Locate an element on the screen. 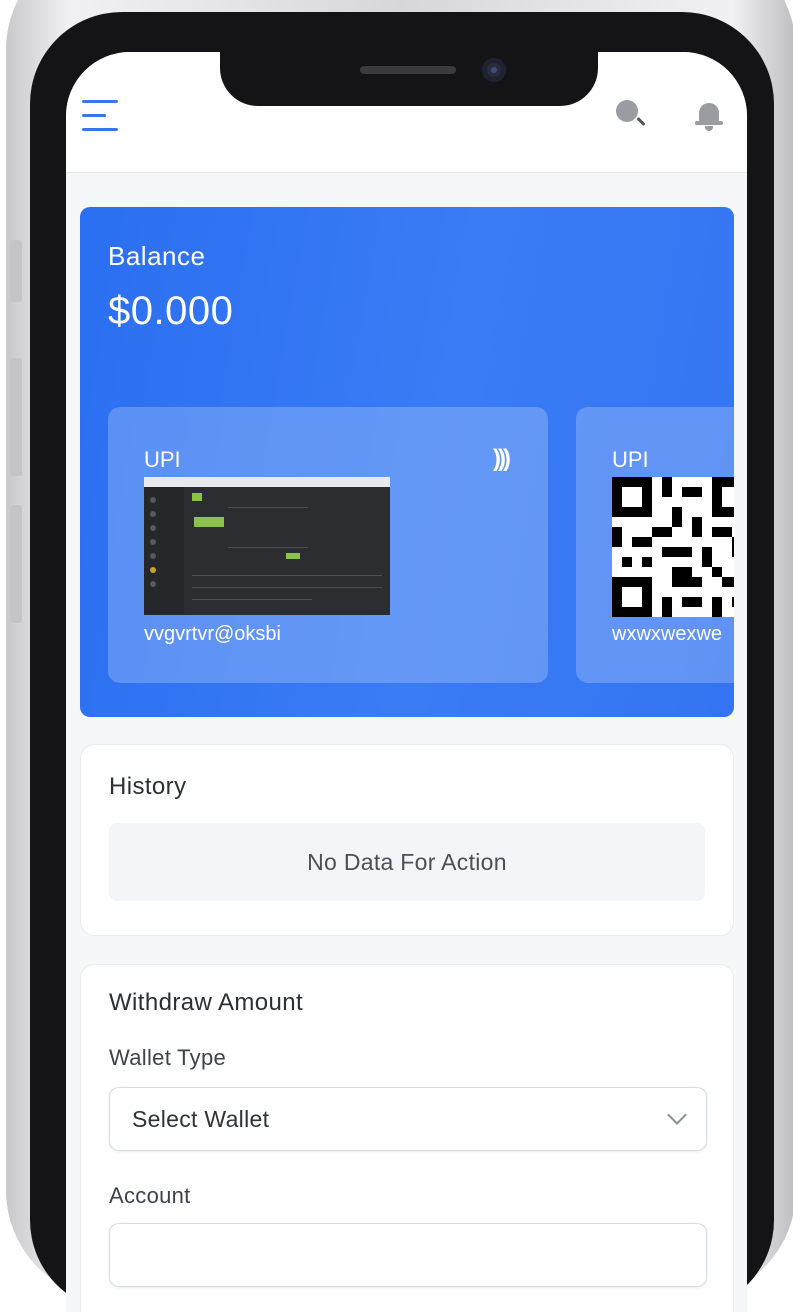  balance-amount: $0.000 is located at coordinates (171, 311).